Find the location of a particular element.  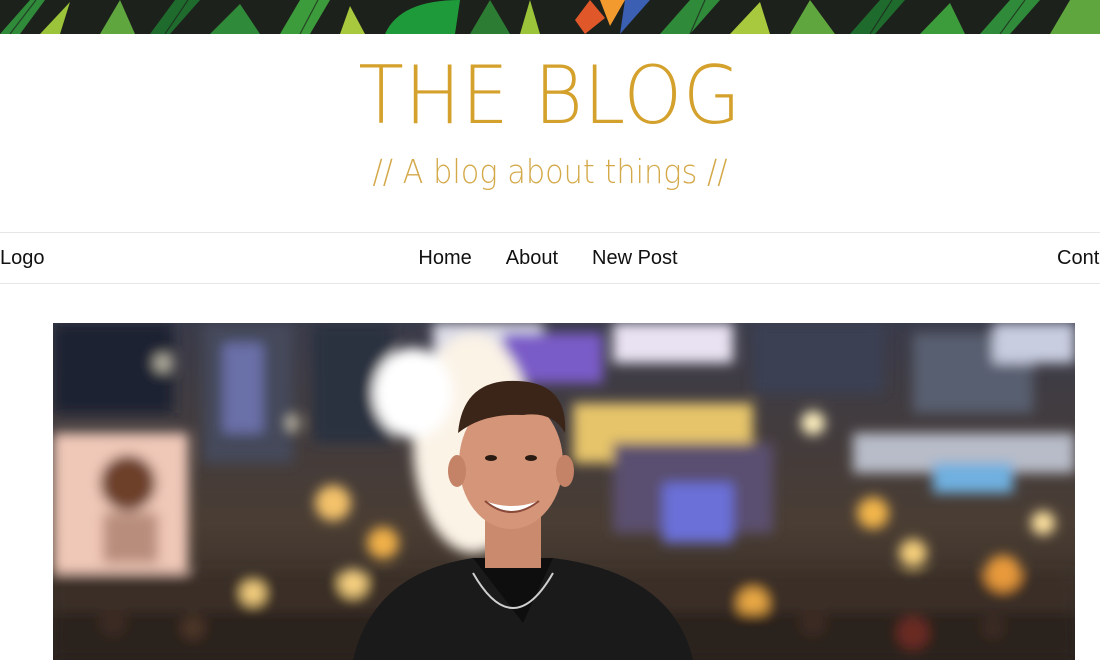

nav-logo-link: Logo is located at coordinates (22, 258).